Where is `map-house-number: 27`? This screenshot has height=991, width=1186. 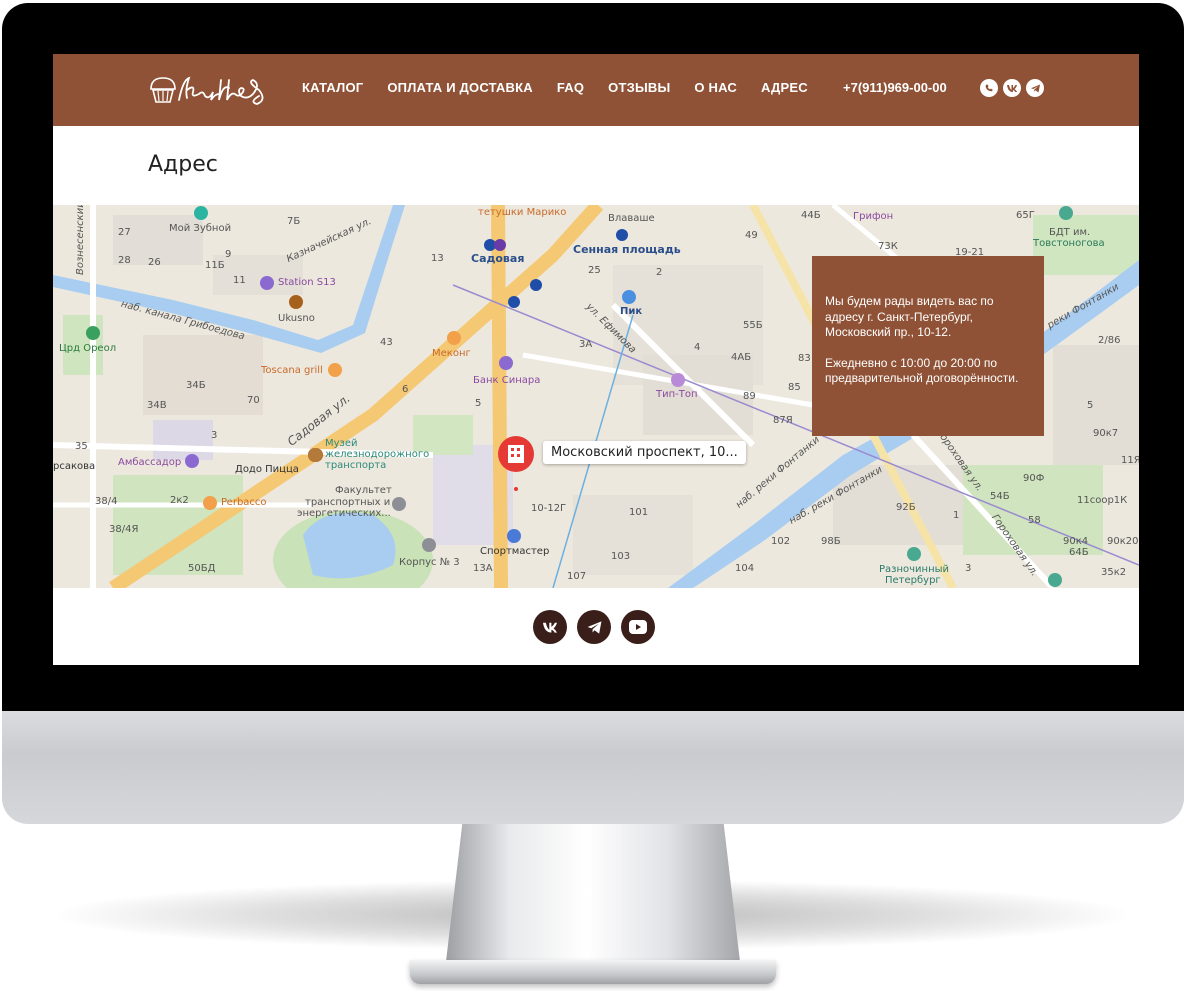 map-house-number: 27 is located at coordinates (124, 232).